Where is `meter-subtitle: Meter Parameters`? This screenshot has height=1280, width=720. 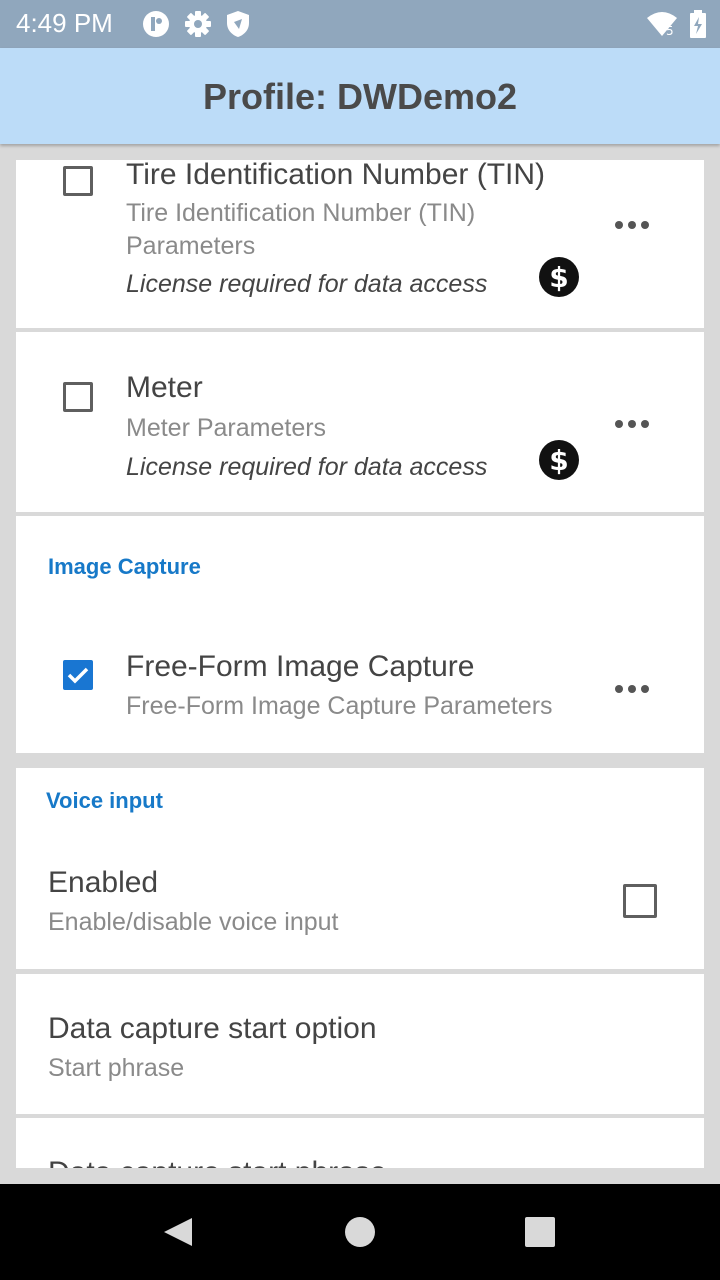 meter-subtitle: Meter Parameters is located at coordinates (226, 428).